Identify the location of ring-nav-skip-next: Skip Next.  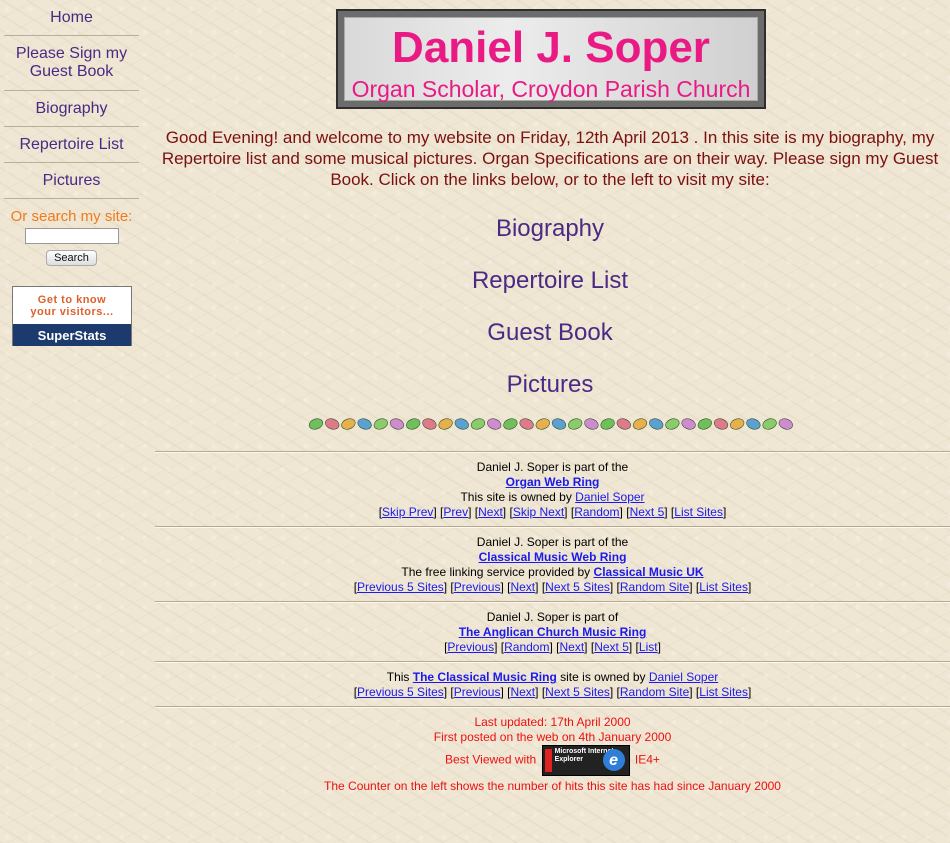
(538, 512).